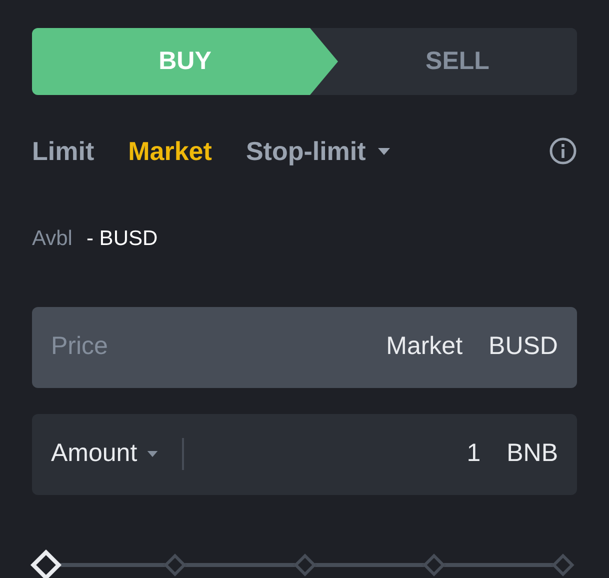 The height and width of the screenshot is (578, 609). What do you see at coordinates (424, 346) in the screenshot?
I see `price-mode: Market` at bounding box center [424, 346].